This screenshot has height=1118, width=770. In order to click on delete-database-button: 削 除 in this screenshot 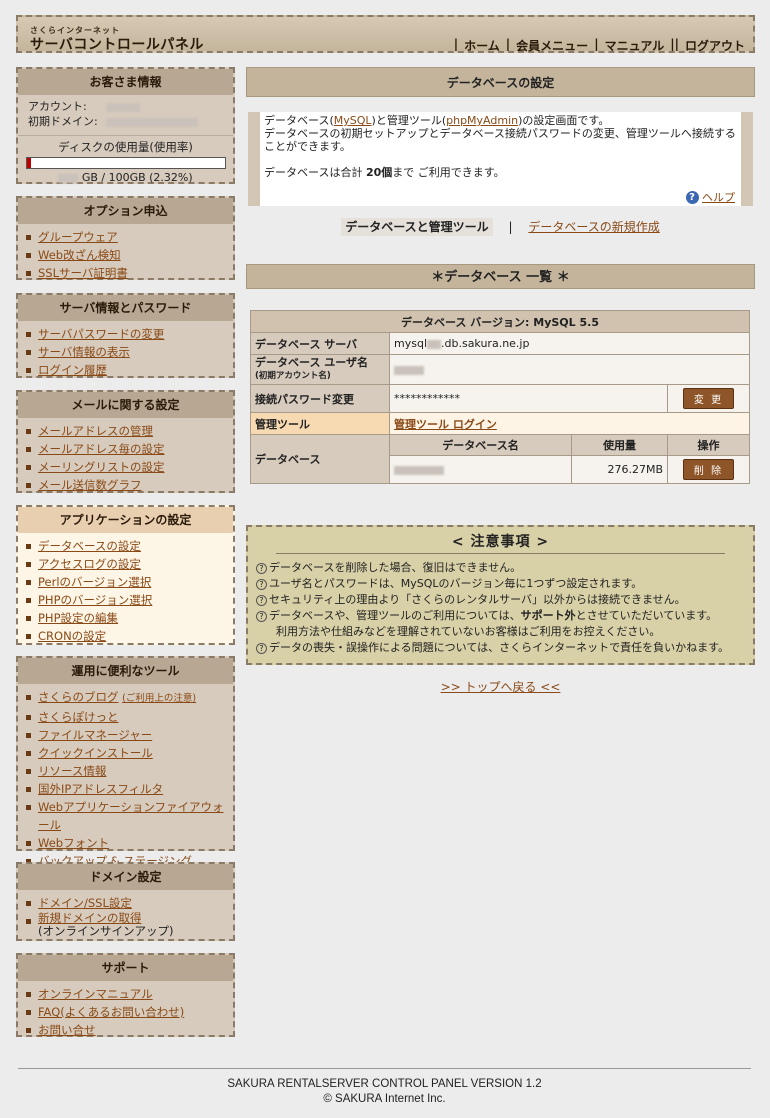, I will do `click(708, 469)`.